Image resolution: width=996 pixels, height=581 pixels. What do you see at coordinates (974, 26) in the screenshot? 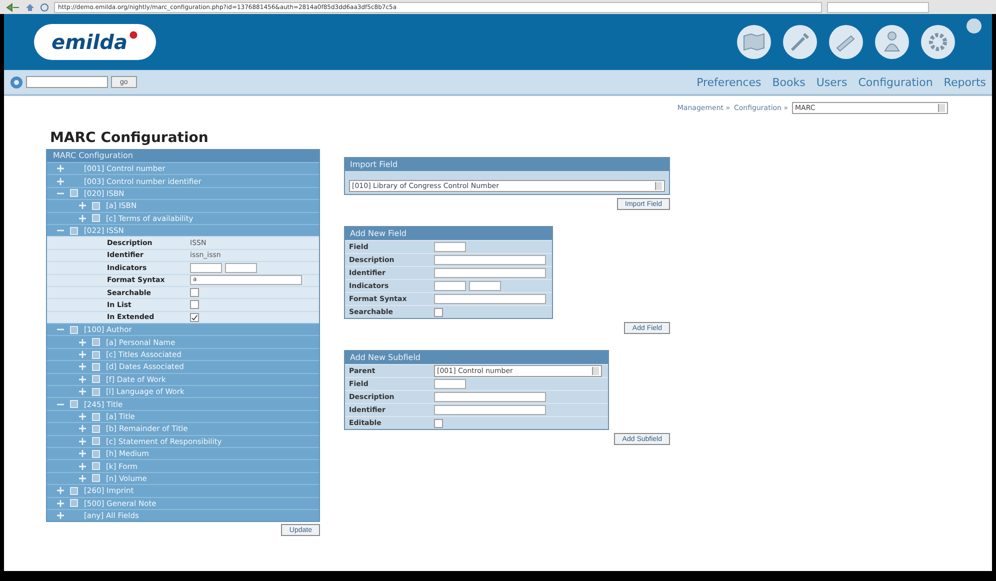
I see `dot-icon` at bounding box center [974, 26].